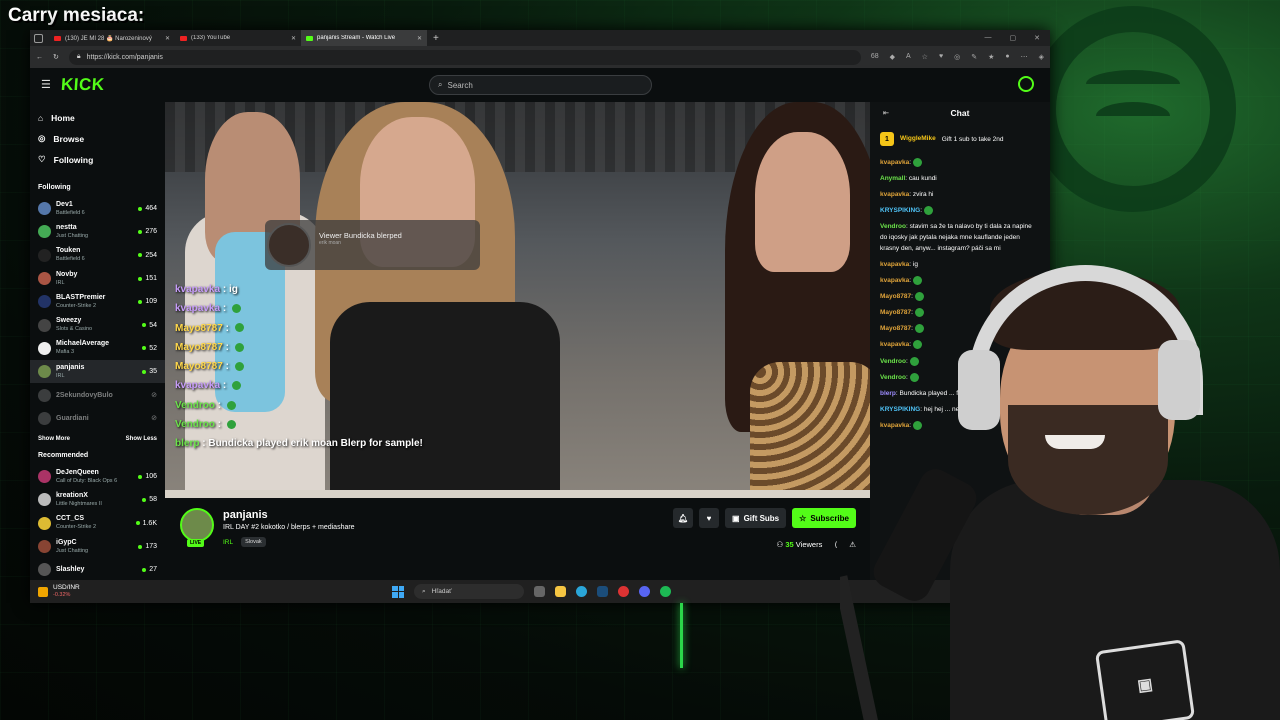  What do you see at coordinates (1041, 57) in the screenshot?
I see `copilot-icon: ◈` at bounding box center [1041, 57].